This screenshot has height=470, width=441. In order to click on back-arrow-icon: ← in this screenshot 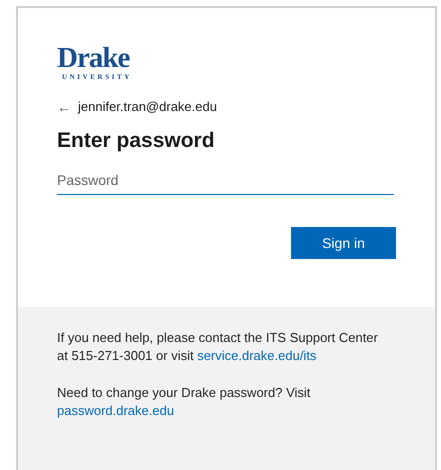, I will do `click(64, 107)`.